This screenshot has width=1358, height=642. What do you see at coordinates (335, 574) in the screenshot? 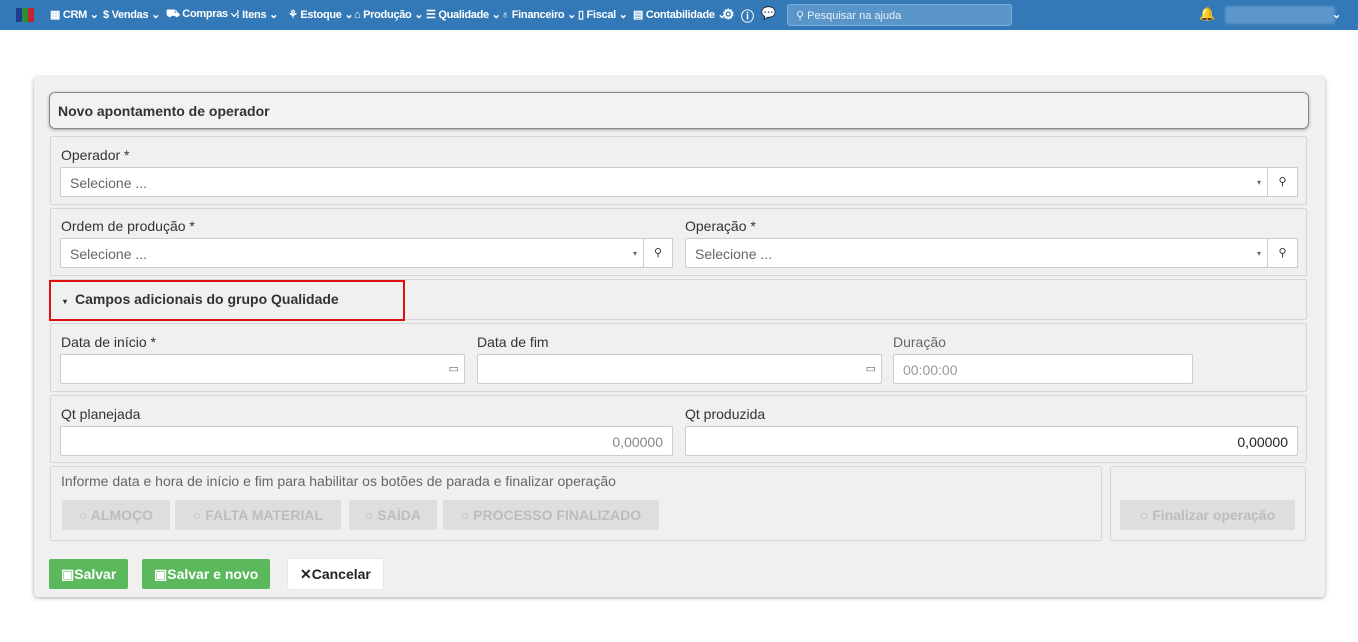
I see `cancel-button: ✕Cancelar` at bounding box center [335, 574].